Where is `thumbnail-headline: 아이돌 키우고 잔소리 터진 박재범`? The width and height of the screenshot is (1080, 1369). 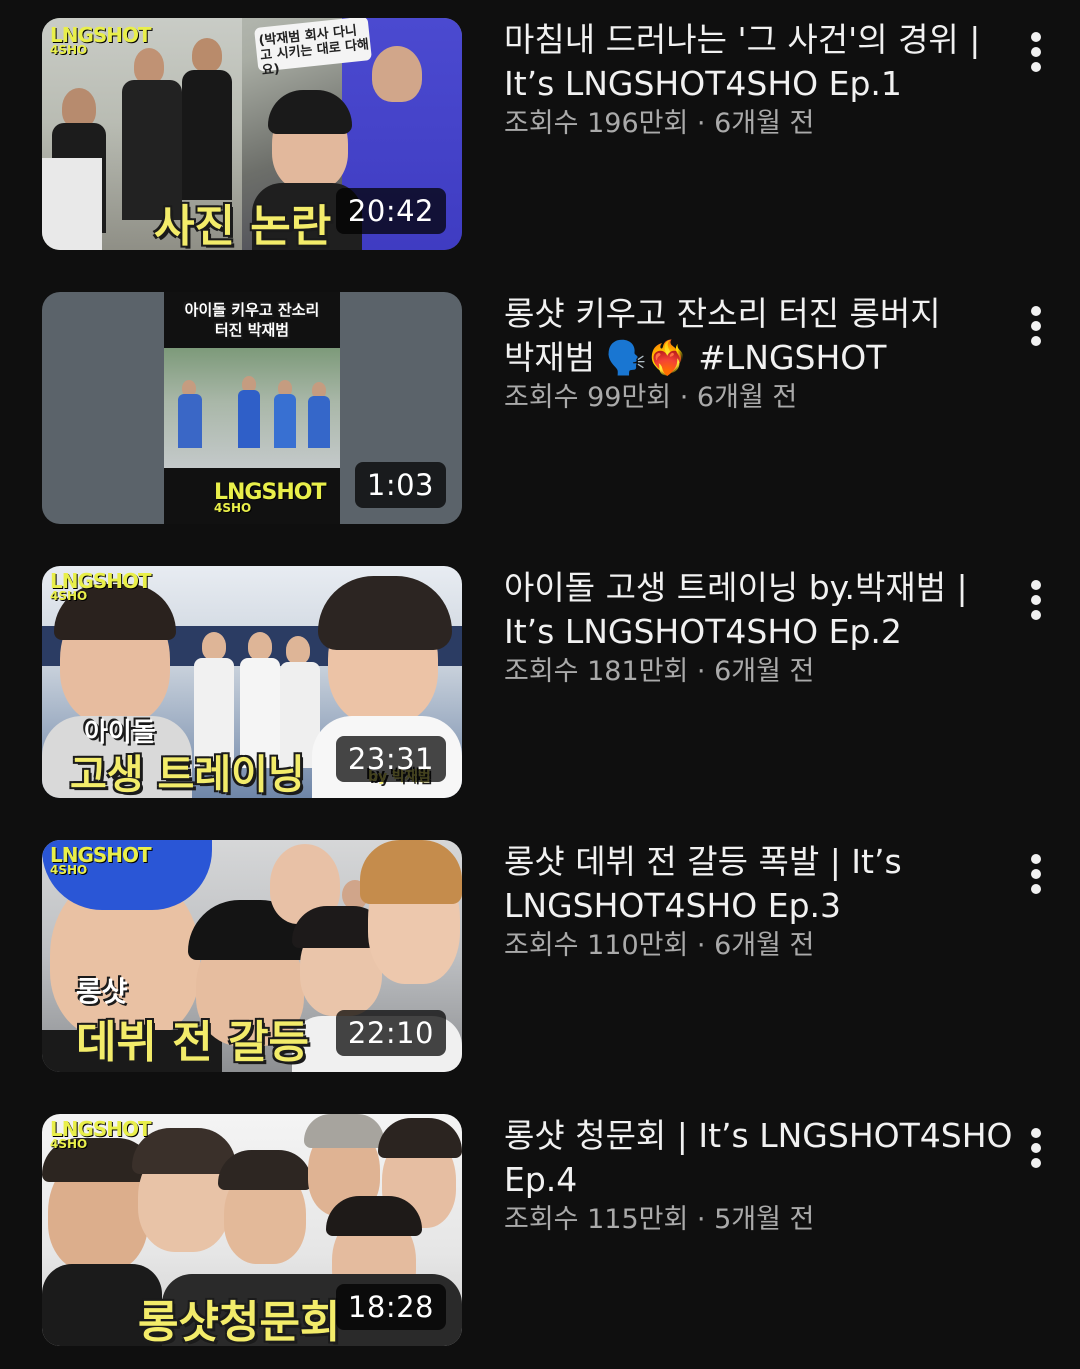
thumbnail-headline: 아이돌 키우고 잔소리 터진 박재범 is located at coordinates (252, 320).